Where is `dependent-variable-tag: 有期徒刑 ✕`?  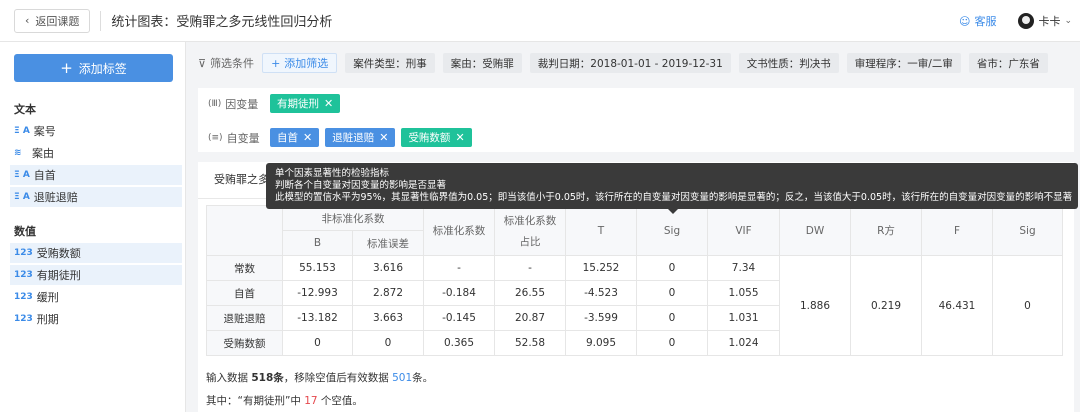
dependent-variable-tag: 有期徒刑 ✕ is located at coordinates (305, 103).